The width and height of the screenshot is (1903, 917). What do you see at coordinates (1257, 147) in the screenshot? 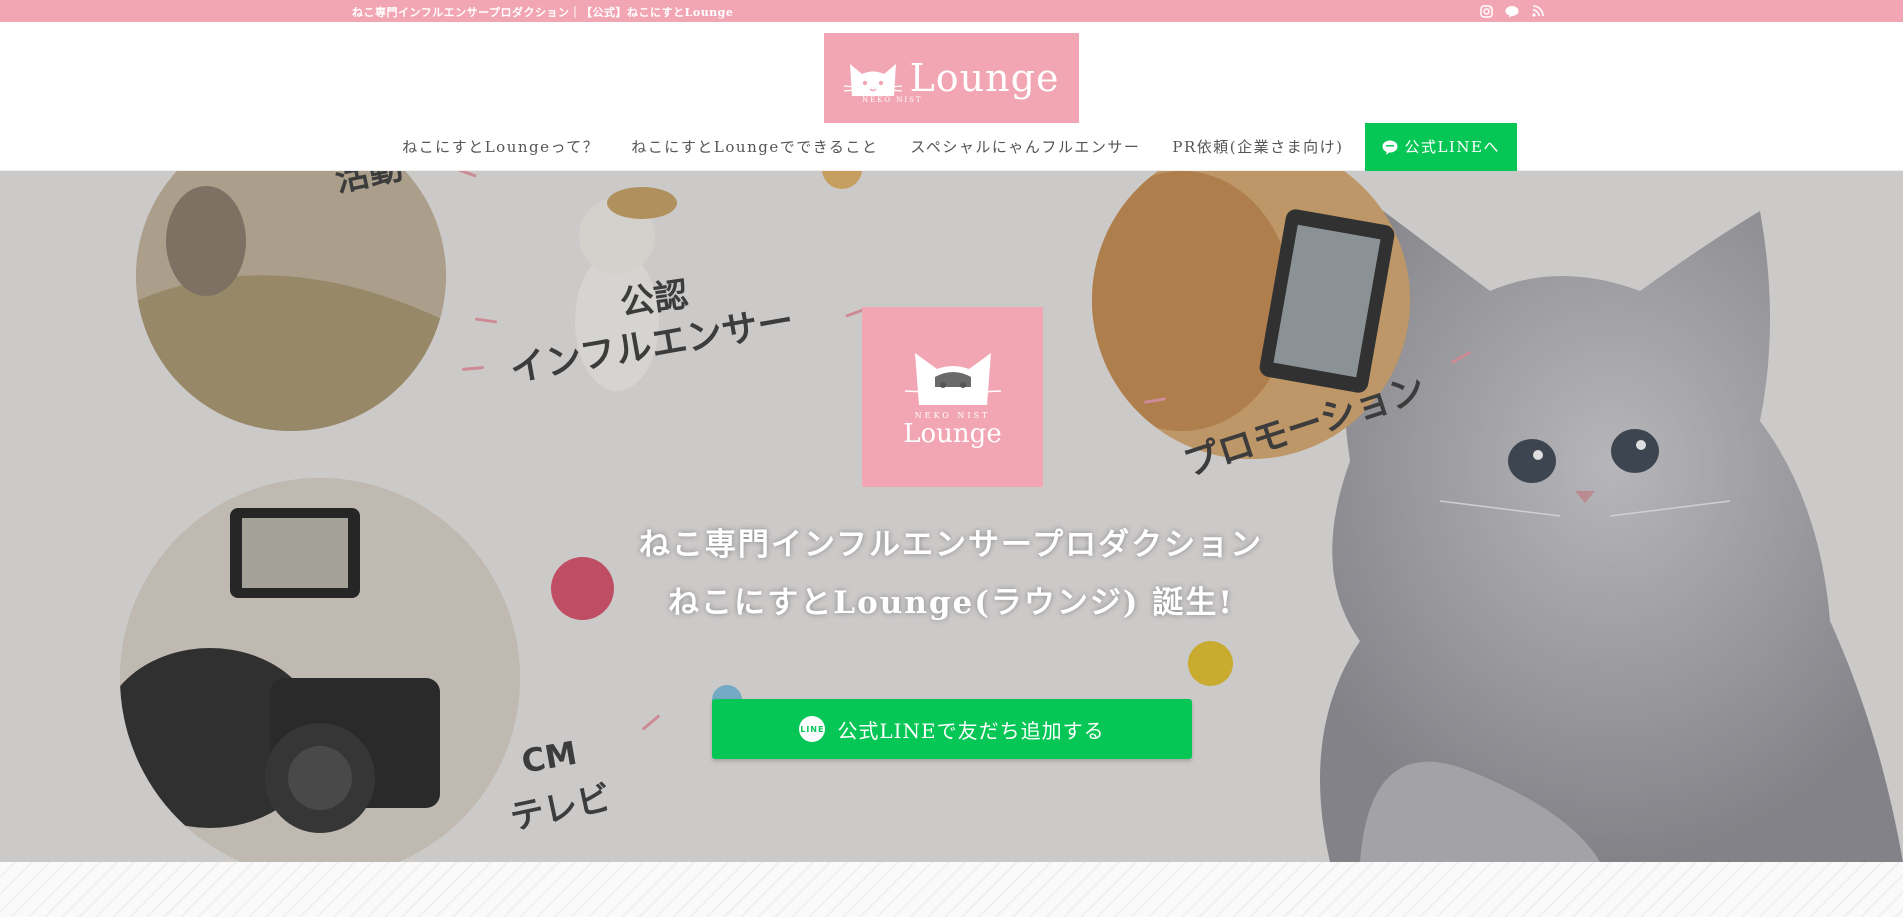
I see `nav-item-pr-request: PR依頼(企業さま向け)` at bounding box center [1257, 147].